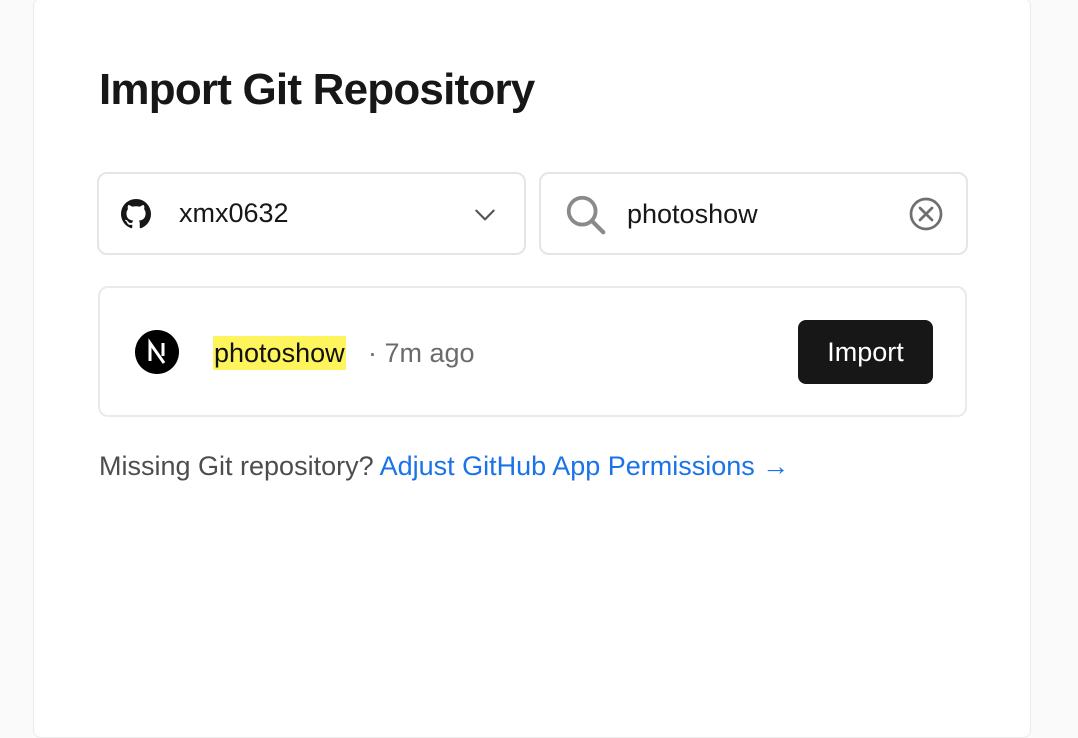 Image resolution: width=1078 pixels, height=738 pixels. I want to click on git-account-select: xmx0632, so click(311, 213).